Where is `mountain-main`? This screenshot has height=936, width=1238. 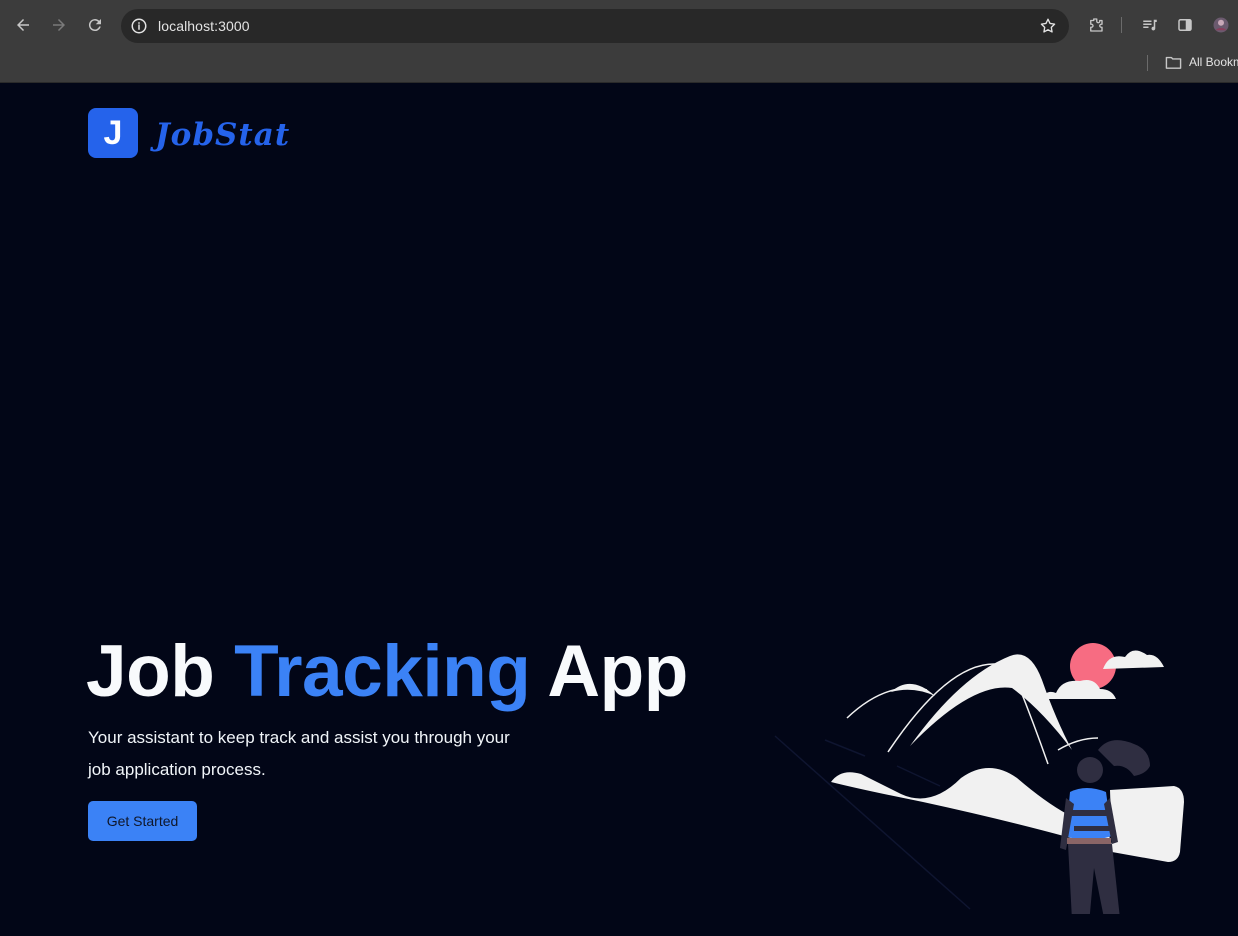
mountain-main is located at coordinates (991, 702).